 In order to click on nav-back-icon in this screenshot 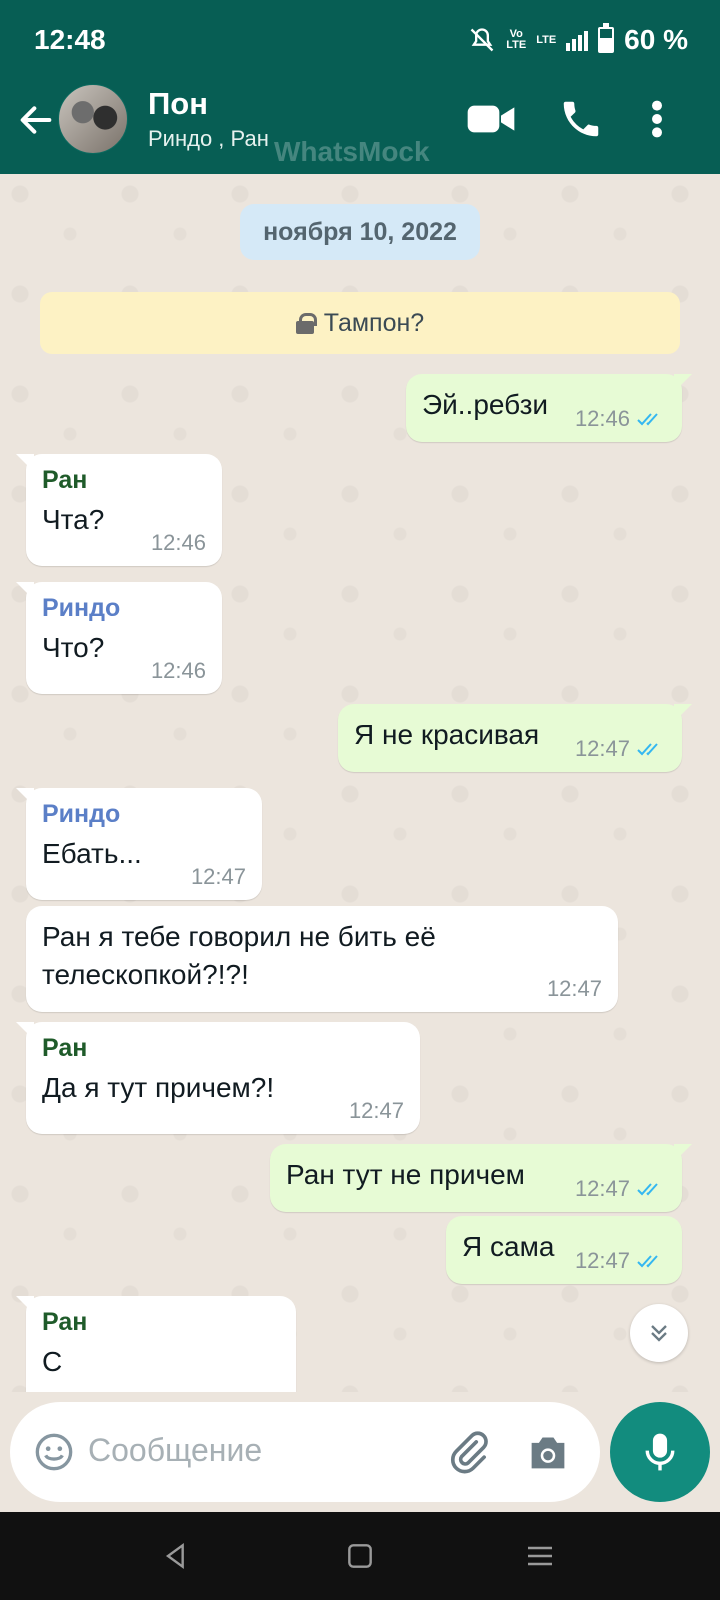, I will do `click(176, 1556)`.